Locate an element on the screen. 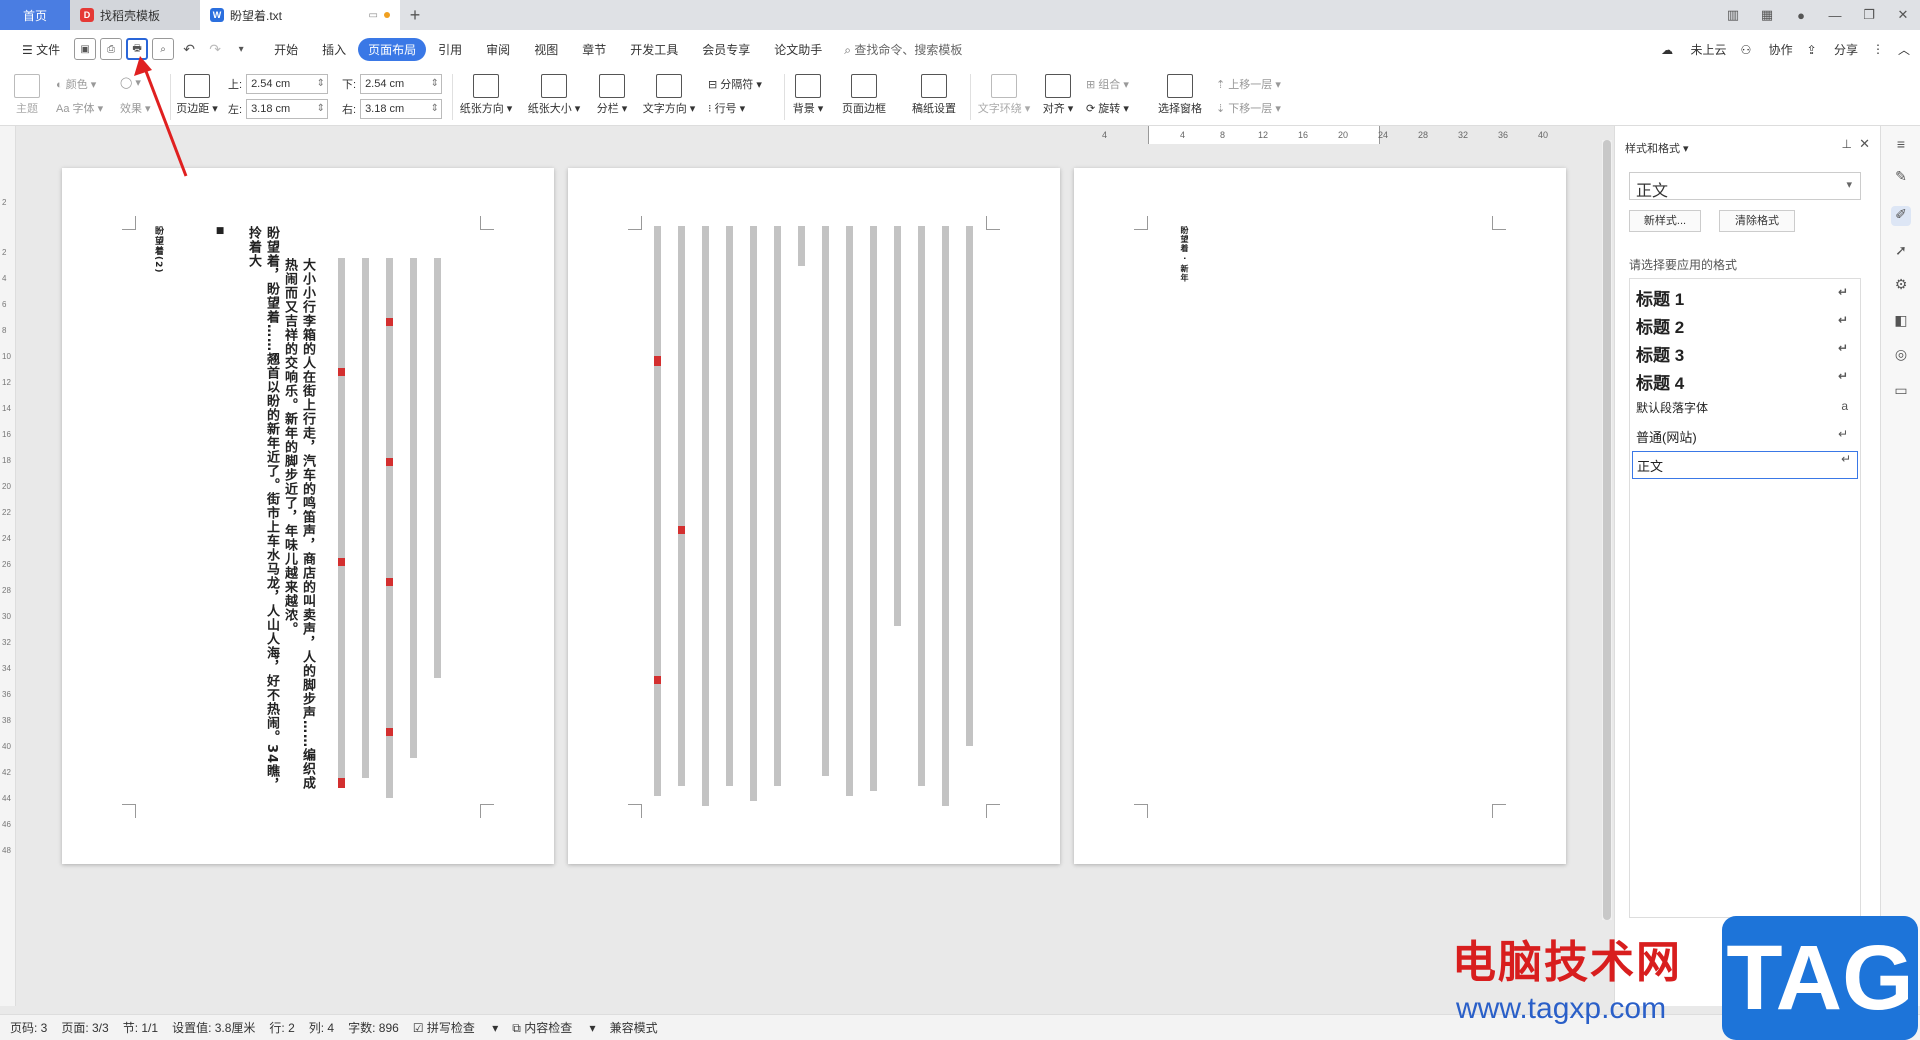 The width and height of the screenshot is (1920, 1040). horizontal-ruler: 4 4 8 12 16 20 24 28 32 36 40 is located at coordinates (1340, 135).